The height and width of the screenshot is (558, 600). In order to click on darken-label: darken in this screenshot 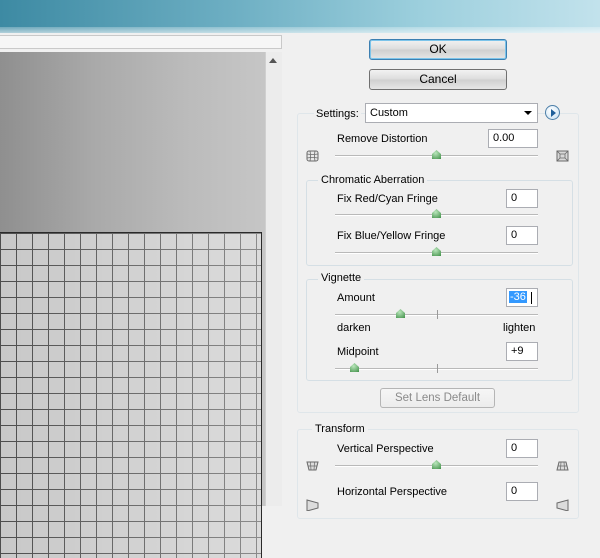, I will do `click(354, 328)`.